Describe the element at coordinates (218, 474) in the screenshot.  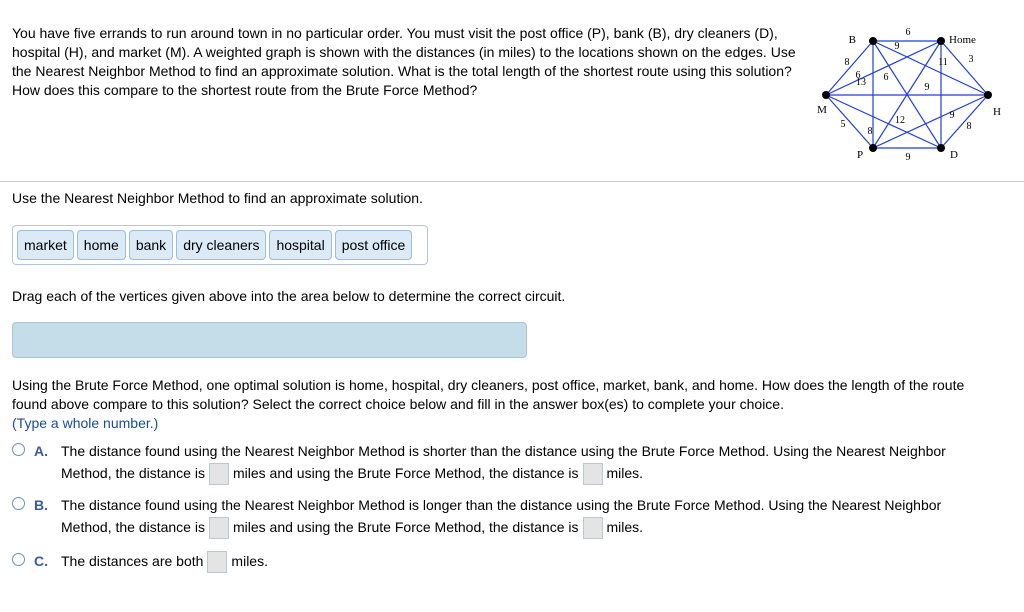
I see `choice-a-nn-answer-box` at that location.